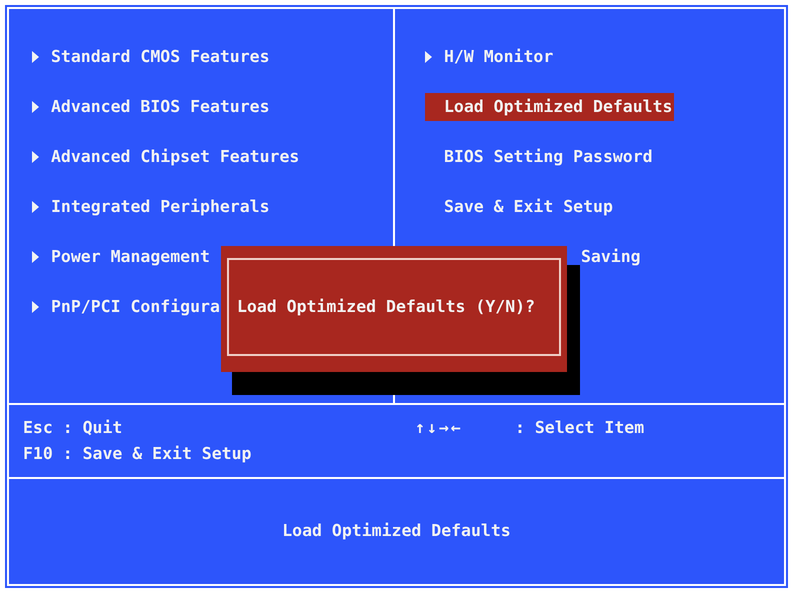 The height and width of the screenshot is (593, 793). I want to click on menu-item: Advanced Chipset Features, so click(167, 157).